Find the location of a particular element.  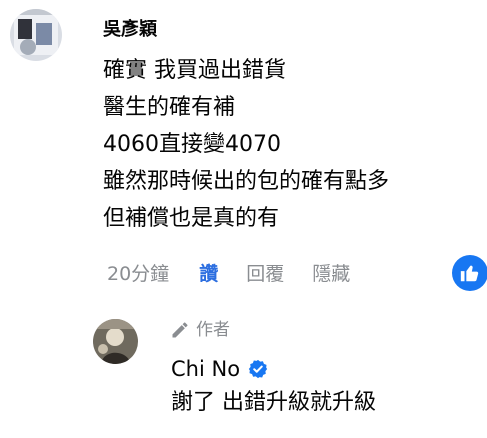

thumbs-up-icon is located at coordinates (469, 273).